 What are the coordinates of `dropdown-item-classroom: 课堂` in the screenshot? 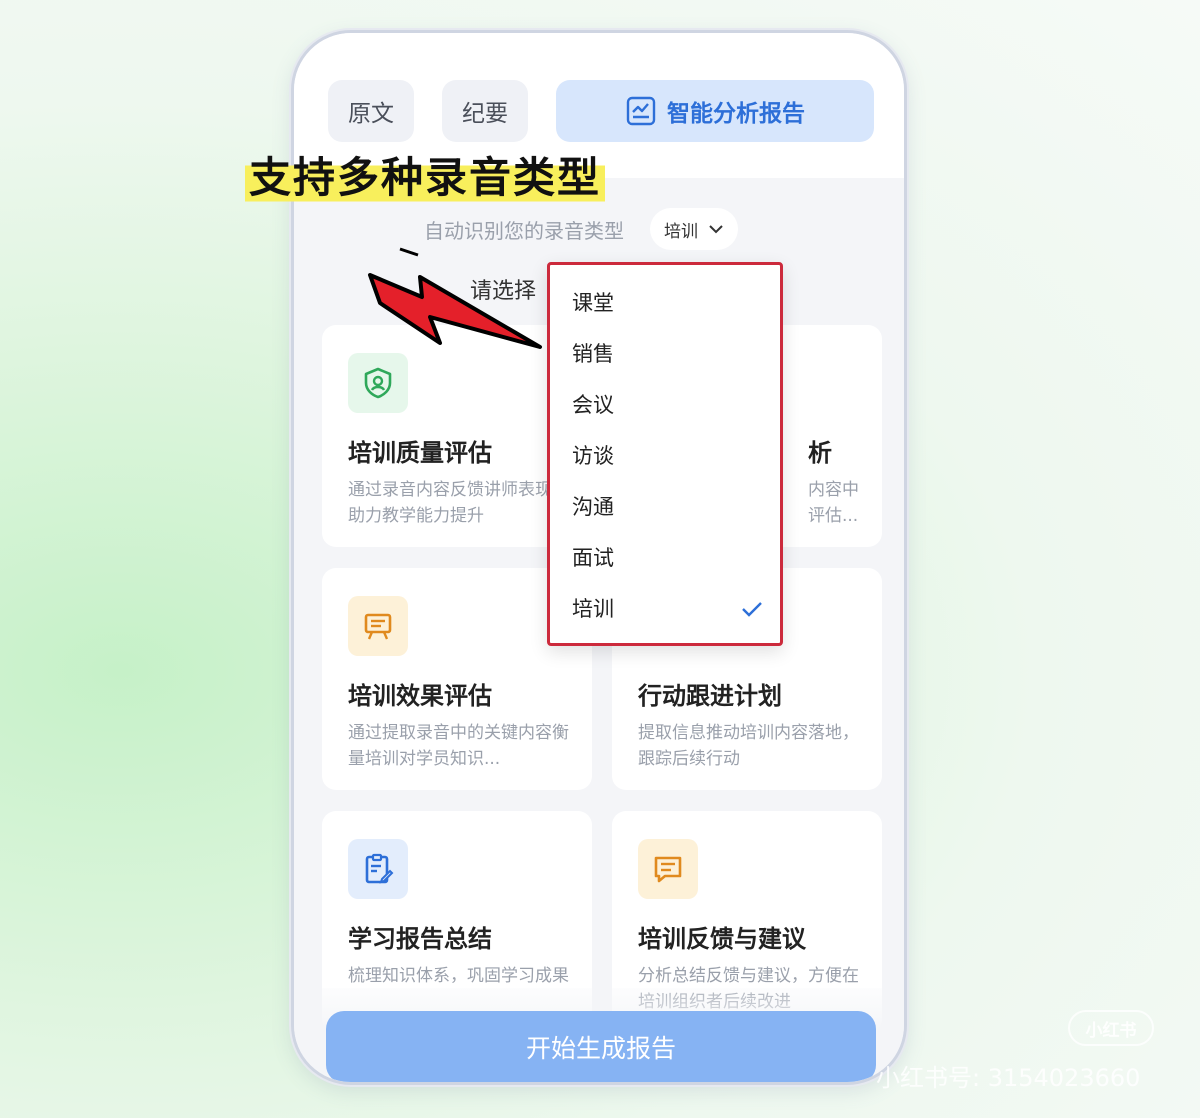 It's located at (593, 302).